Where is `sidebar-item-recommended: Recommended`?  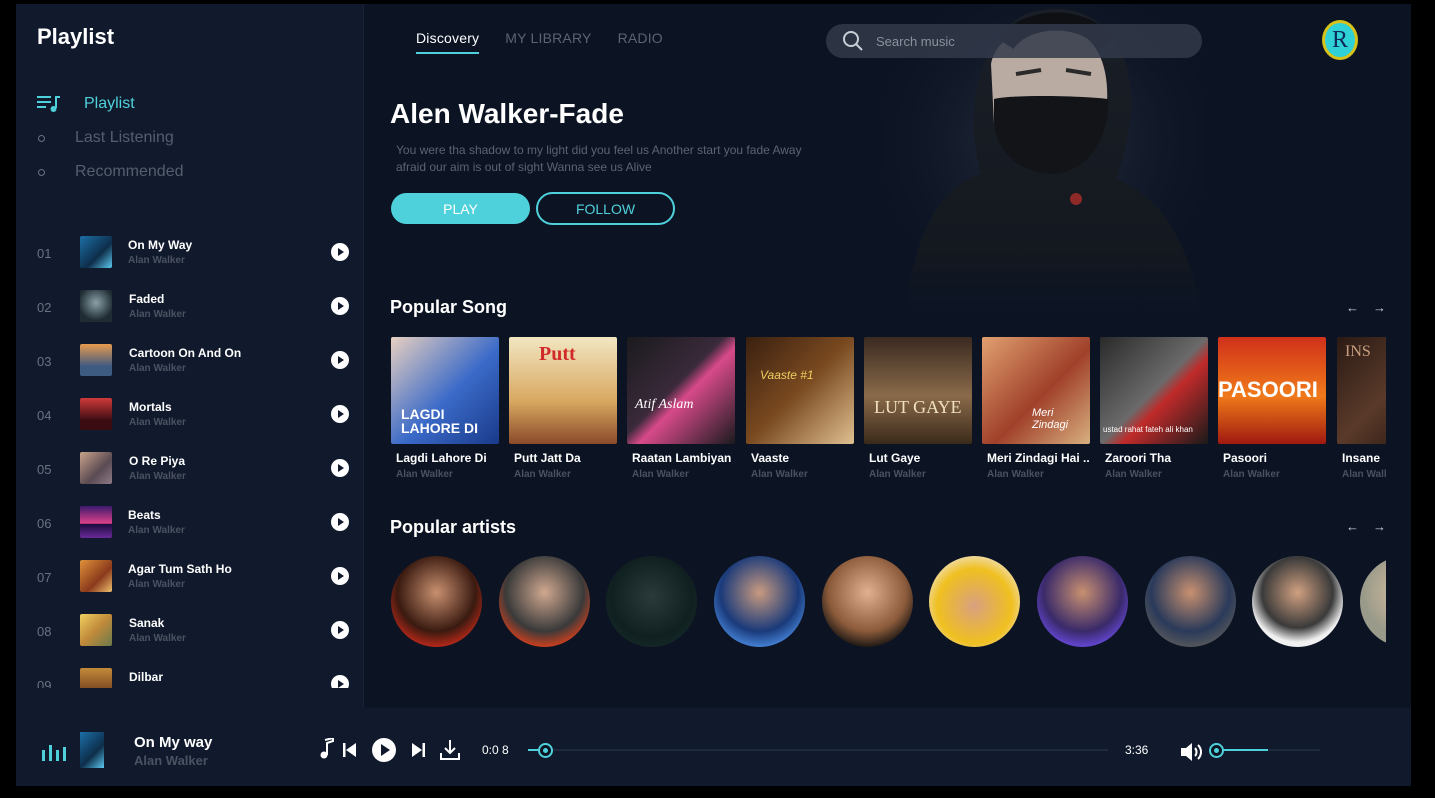
sidebar-item-recommended: Recommended is located at coordinates (110, 172).